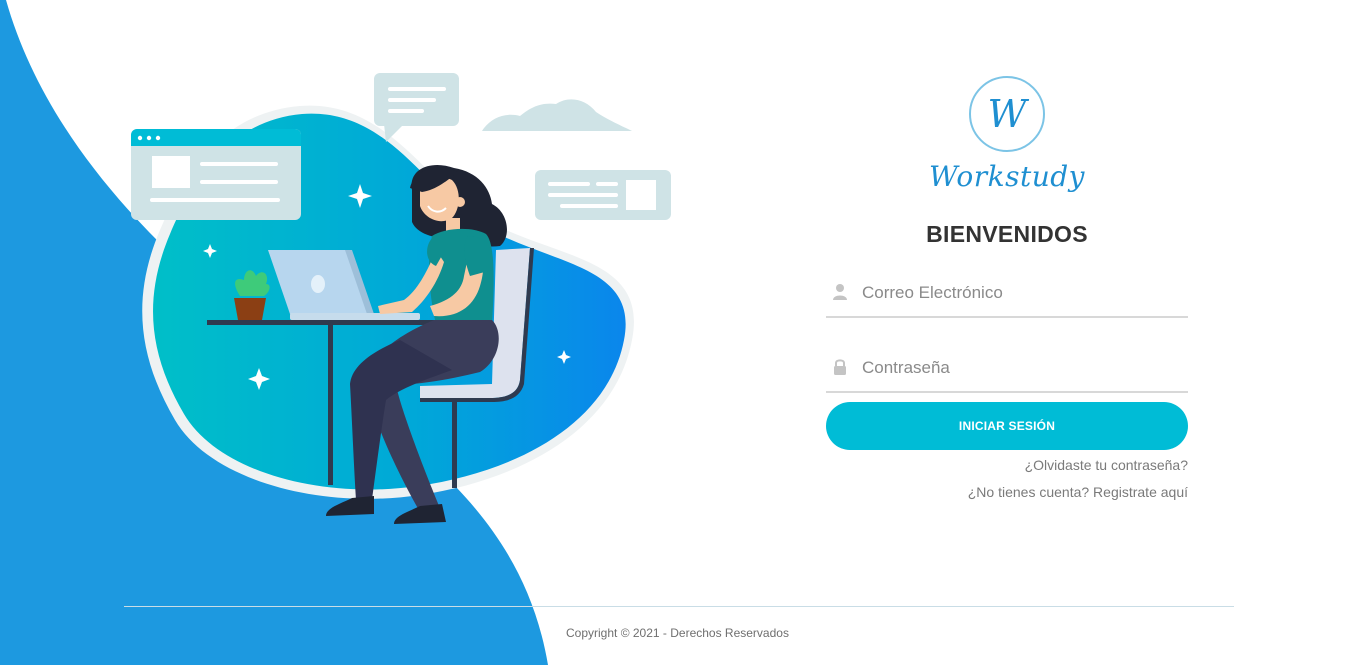  Describe the element at coordinates (679, 606) in the screenshot. I see `footer-divider` at that location.